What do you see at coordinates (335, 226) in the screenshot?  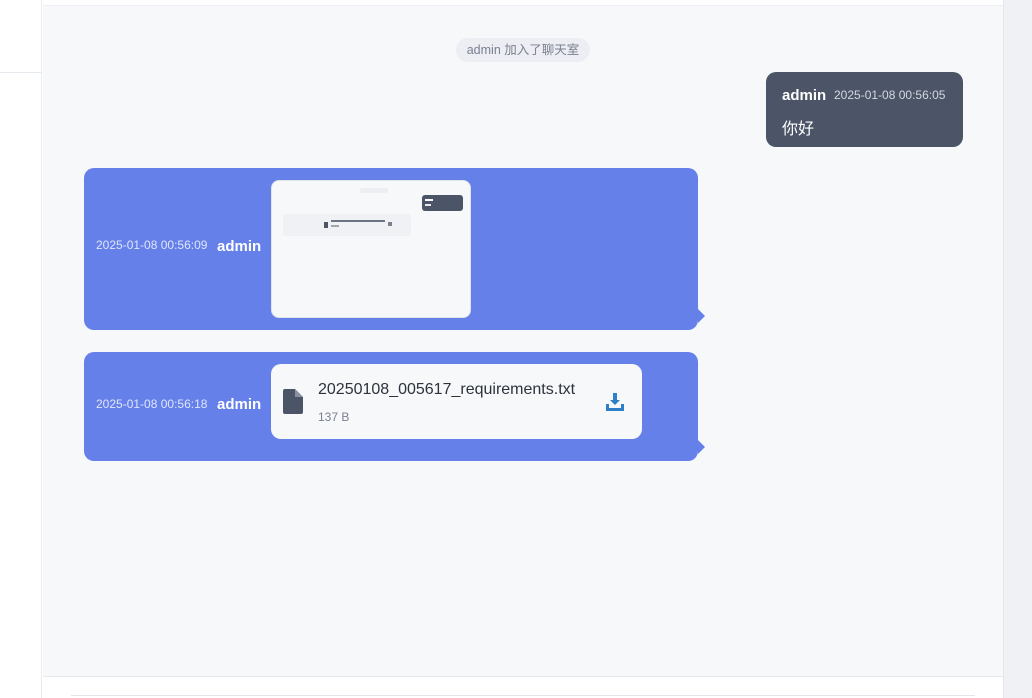 I see `thumbnail-file-size-line` at bounding box center [335, 226].